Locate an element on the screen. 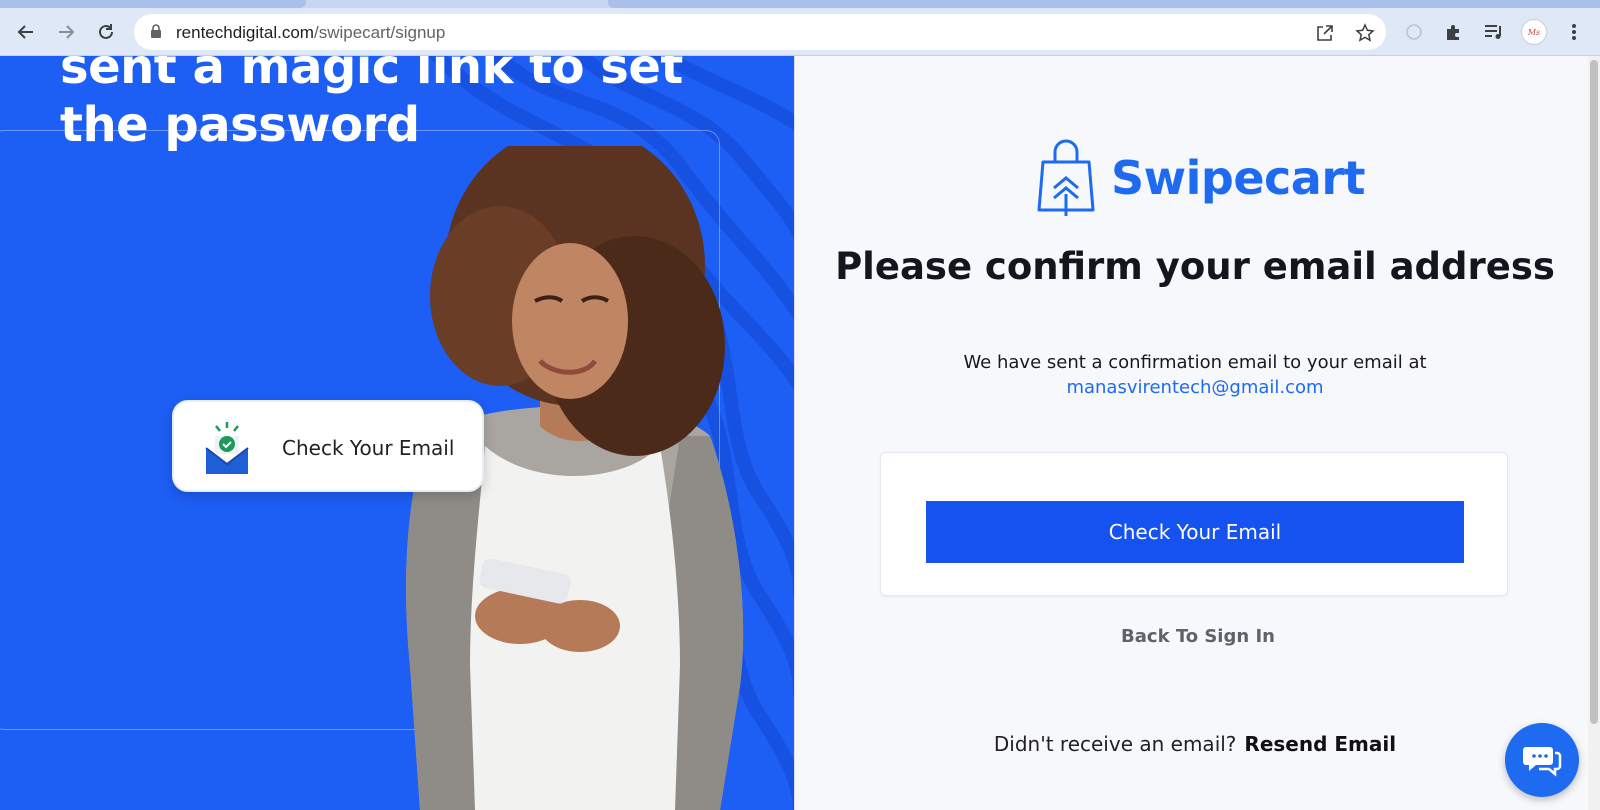 This screenshot has width=1600, height=810. scrollbar is located at coordinates (1594, 433).